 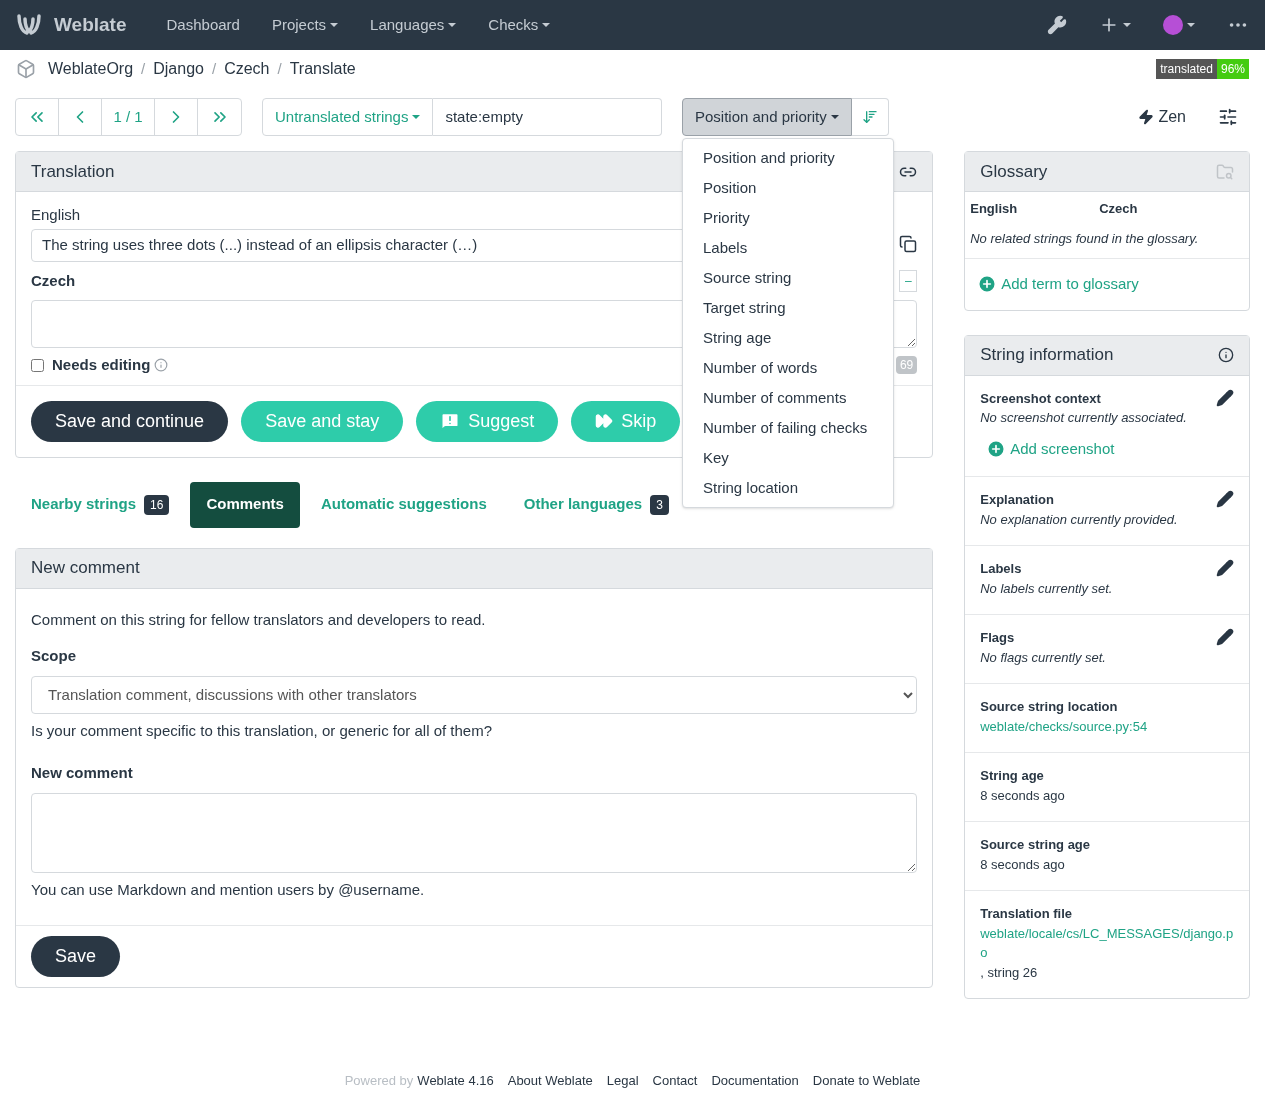 I want to click on info-title: String age, so click(x=1012, y=776).